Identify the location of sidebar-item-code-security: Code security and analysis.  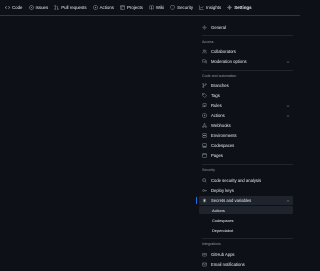
(246, 180).